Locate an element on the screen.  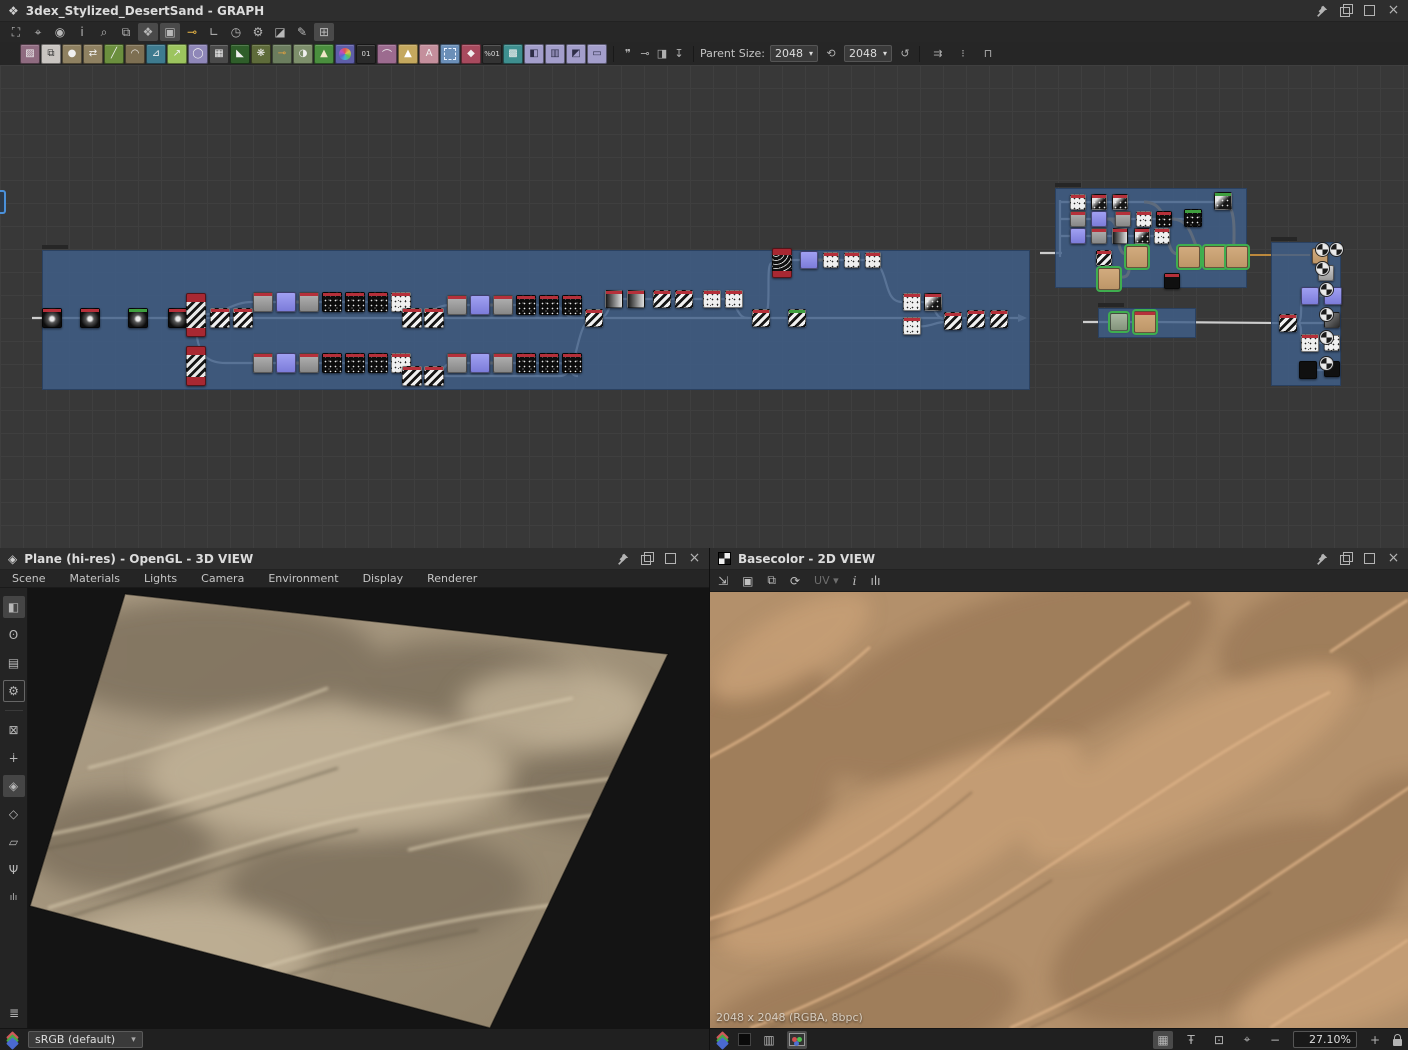
reset-size-icon: ↺ is located at coordinates (905, 53).